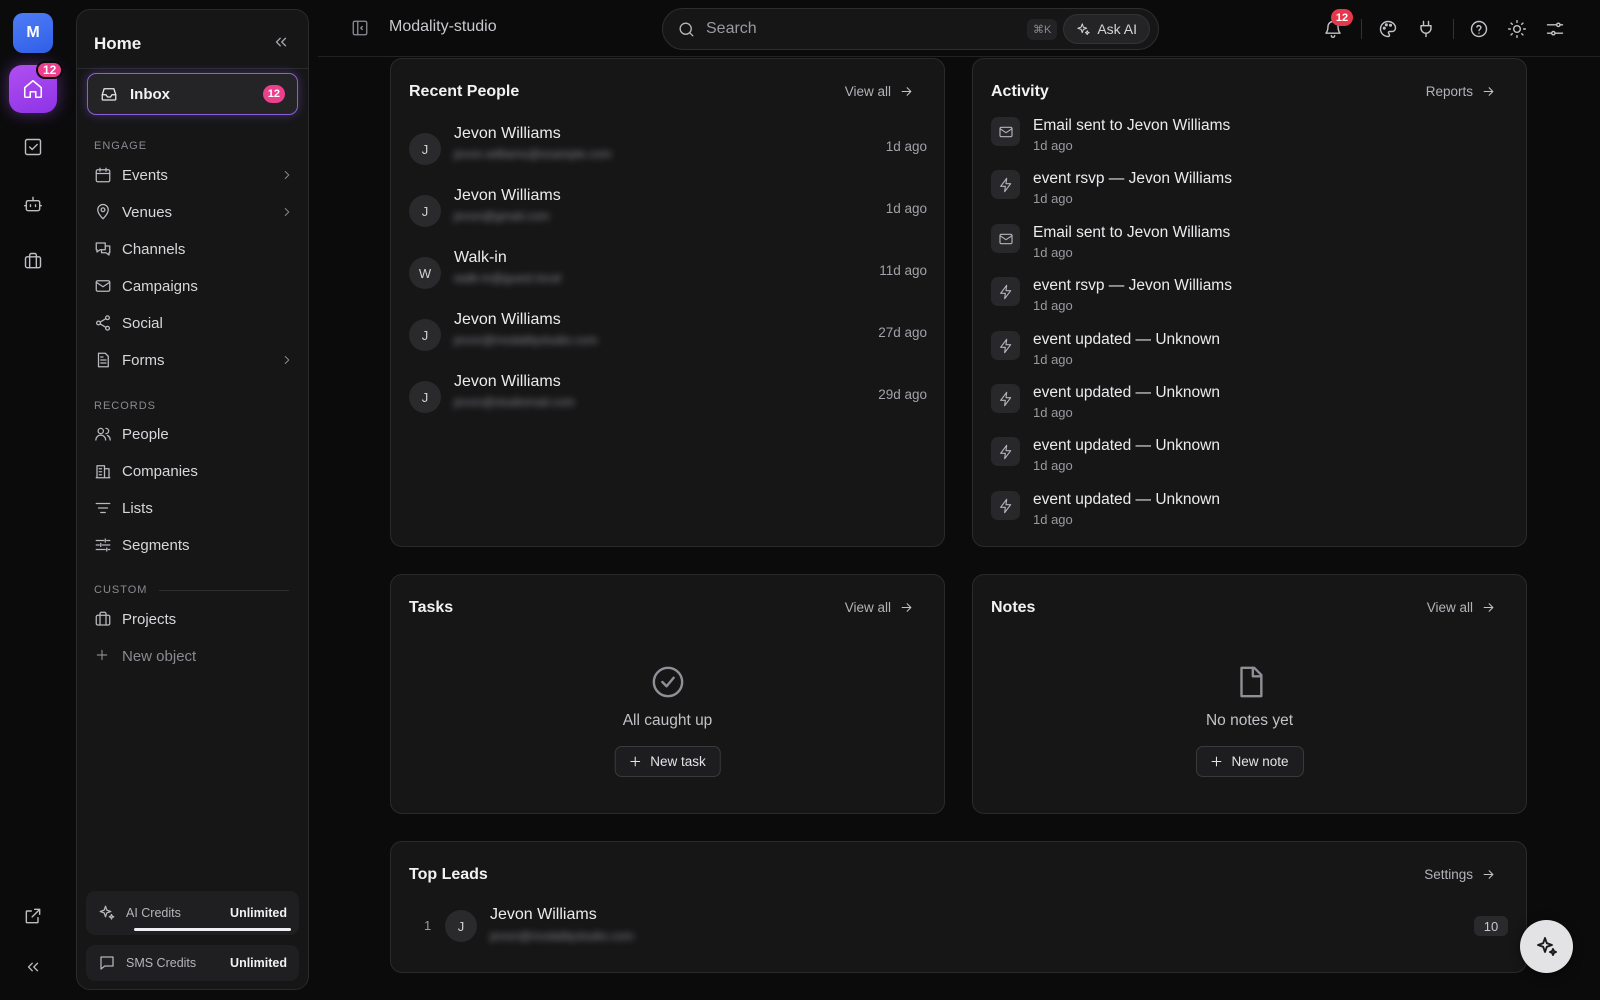 The height and width of the screenshot is (1000, 1600). I want to click on recent-people-view-all: View all, so click(879, 91).